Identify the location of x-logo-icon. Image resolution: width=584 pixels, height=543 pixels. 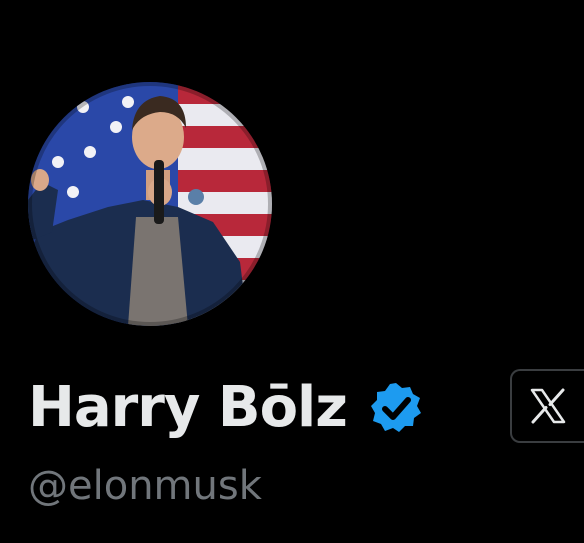
(548, 406).